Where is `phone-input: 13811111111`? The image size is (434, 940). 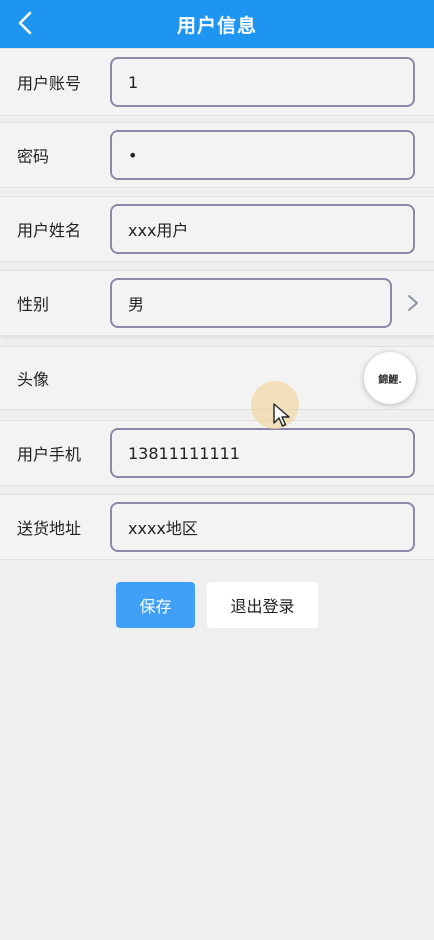
phone-input: 13811111111 is located at coordinates (262, 453).